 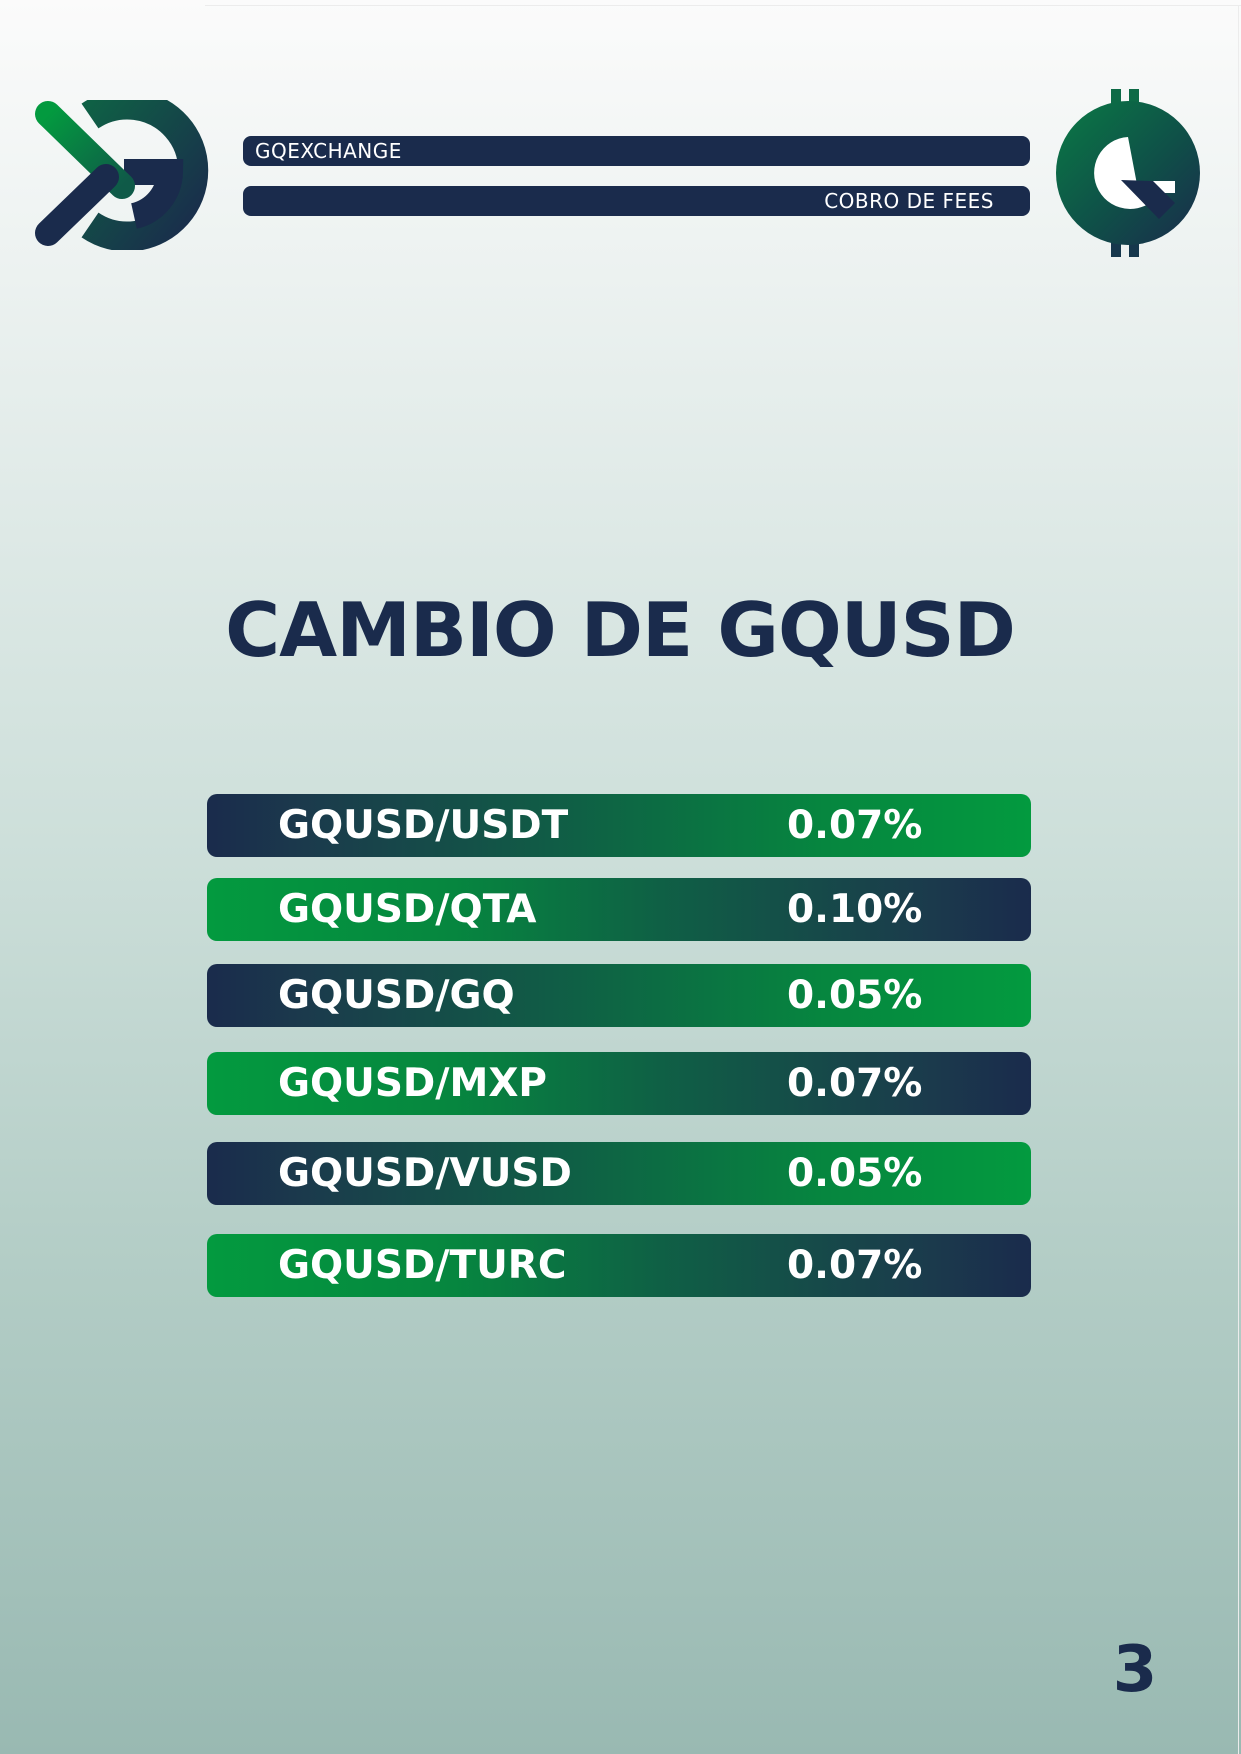 I want to click on pair-label: GQUSD/VUSD, so click(x=425, y=1173).